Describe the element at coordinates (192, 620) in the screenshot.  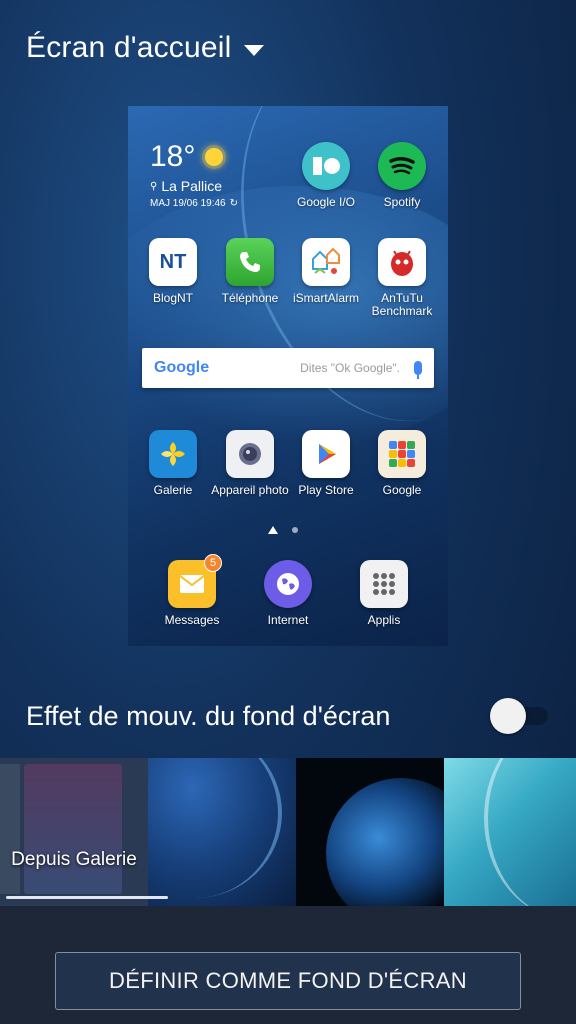
I see `app-label: Messages` at that location.